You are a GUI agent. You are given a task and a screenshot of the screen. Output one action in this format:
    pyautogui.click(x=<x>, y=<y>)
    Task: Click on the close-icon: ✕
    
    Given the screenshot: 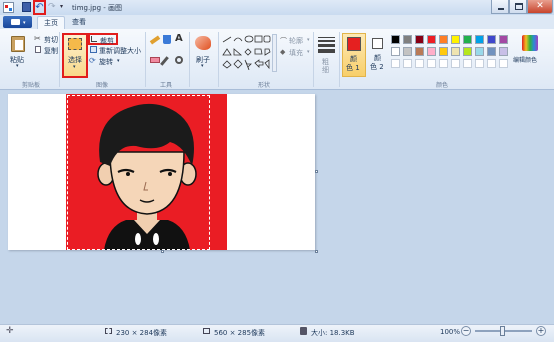 What is the action you would take?
    pyautogui.click(x=540, y=6)
    